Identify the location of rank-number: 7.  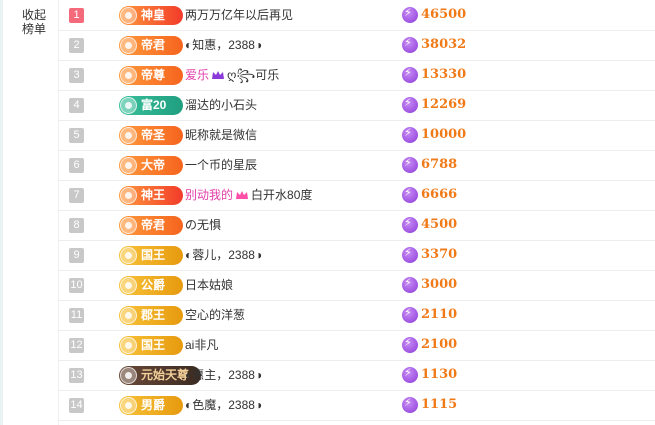
(76, 195).